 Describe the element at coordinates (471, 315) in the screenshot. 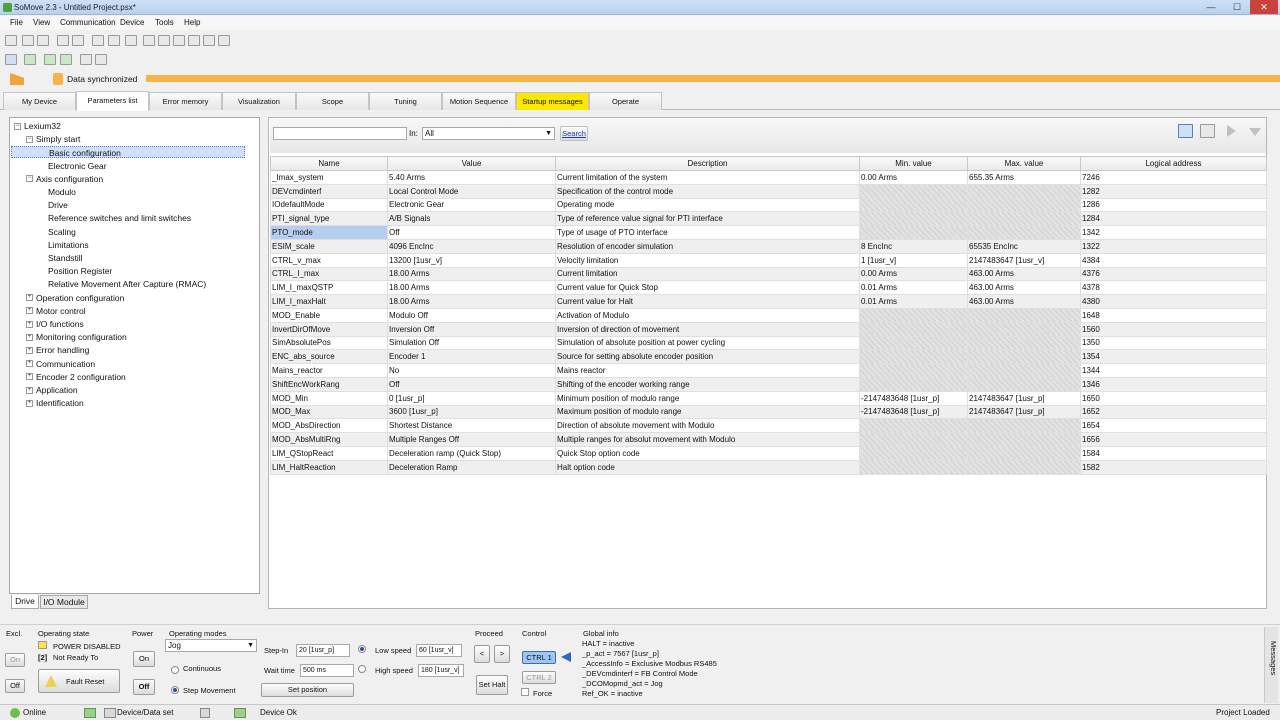

I see `param-value: Modulo Off` at that location.